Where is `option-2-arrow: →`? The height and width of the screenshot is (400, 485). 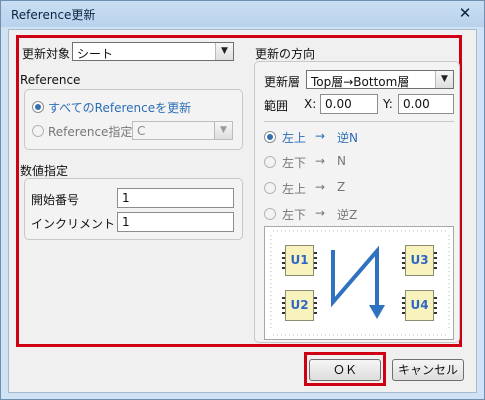
option-2-arrow: → is located at coordinates (320, 161).